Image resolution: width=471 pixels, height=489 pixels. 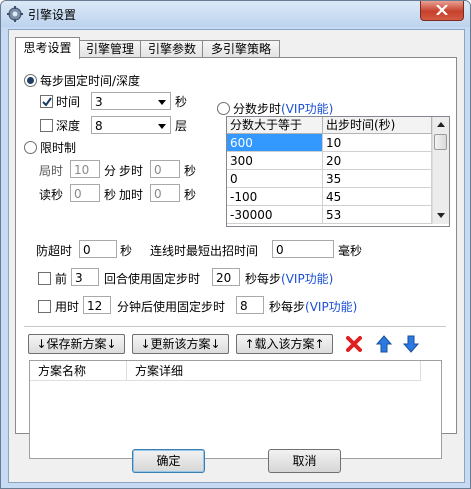 I want to click on front-rounds-suffix: 秒每步(VIP功能), so click(x=289, y=278).